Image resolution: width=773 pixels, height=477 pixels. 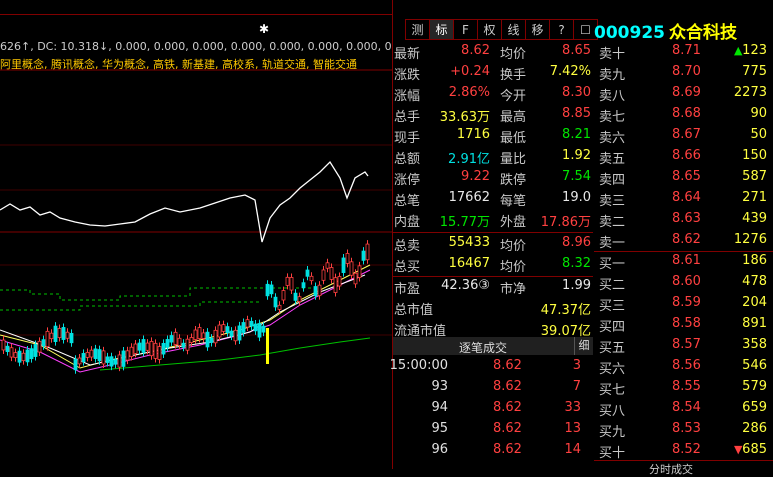 I want to click on order-price: 8.70, so click(x=686, y=71).